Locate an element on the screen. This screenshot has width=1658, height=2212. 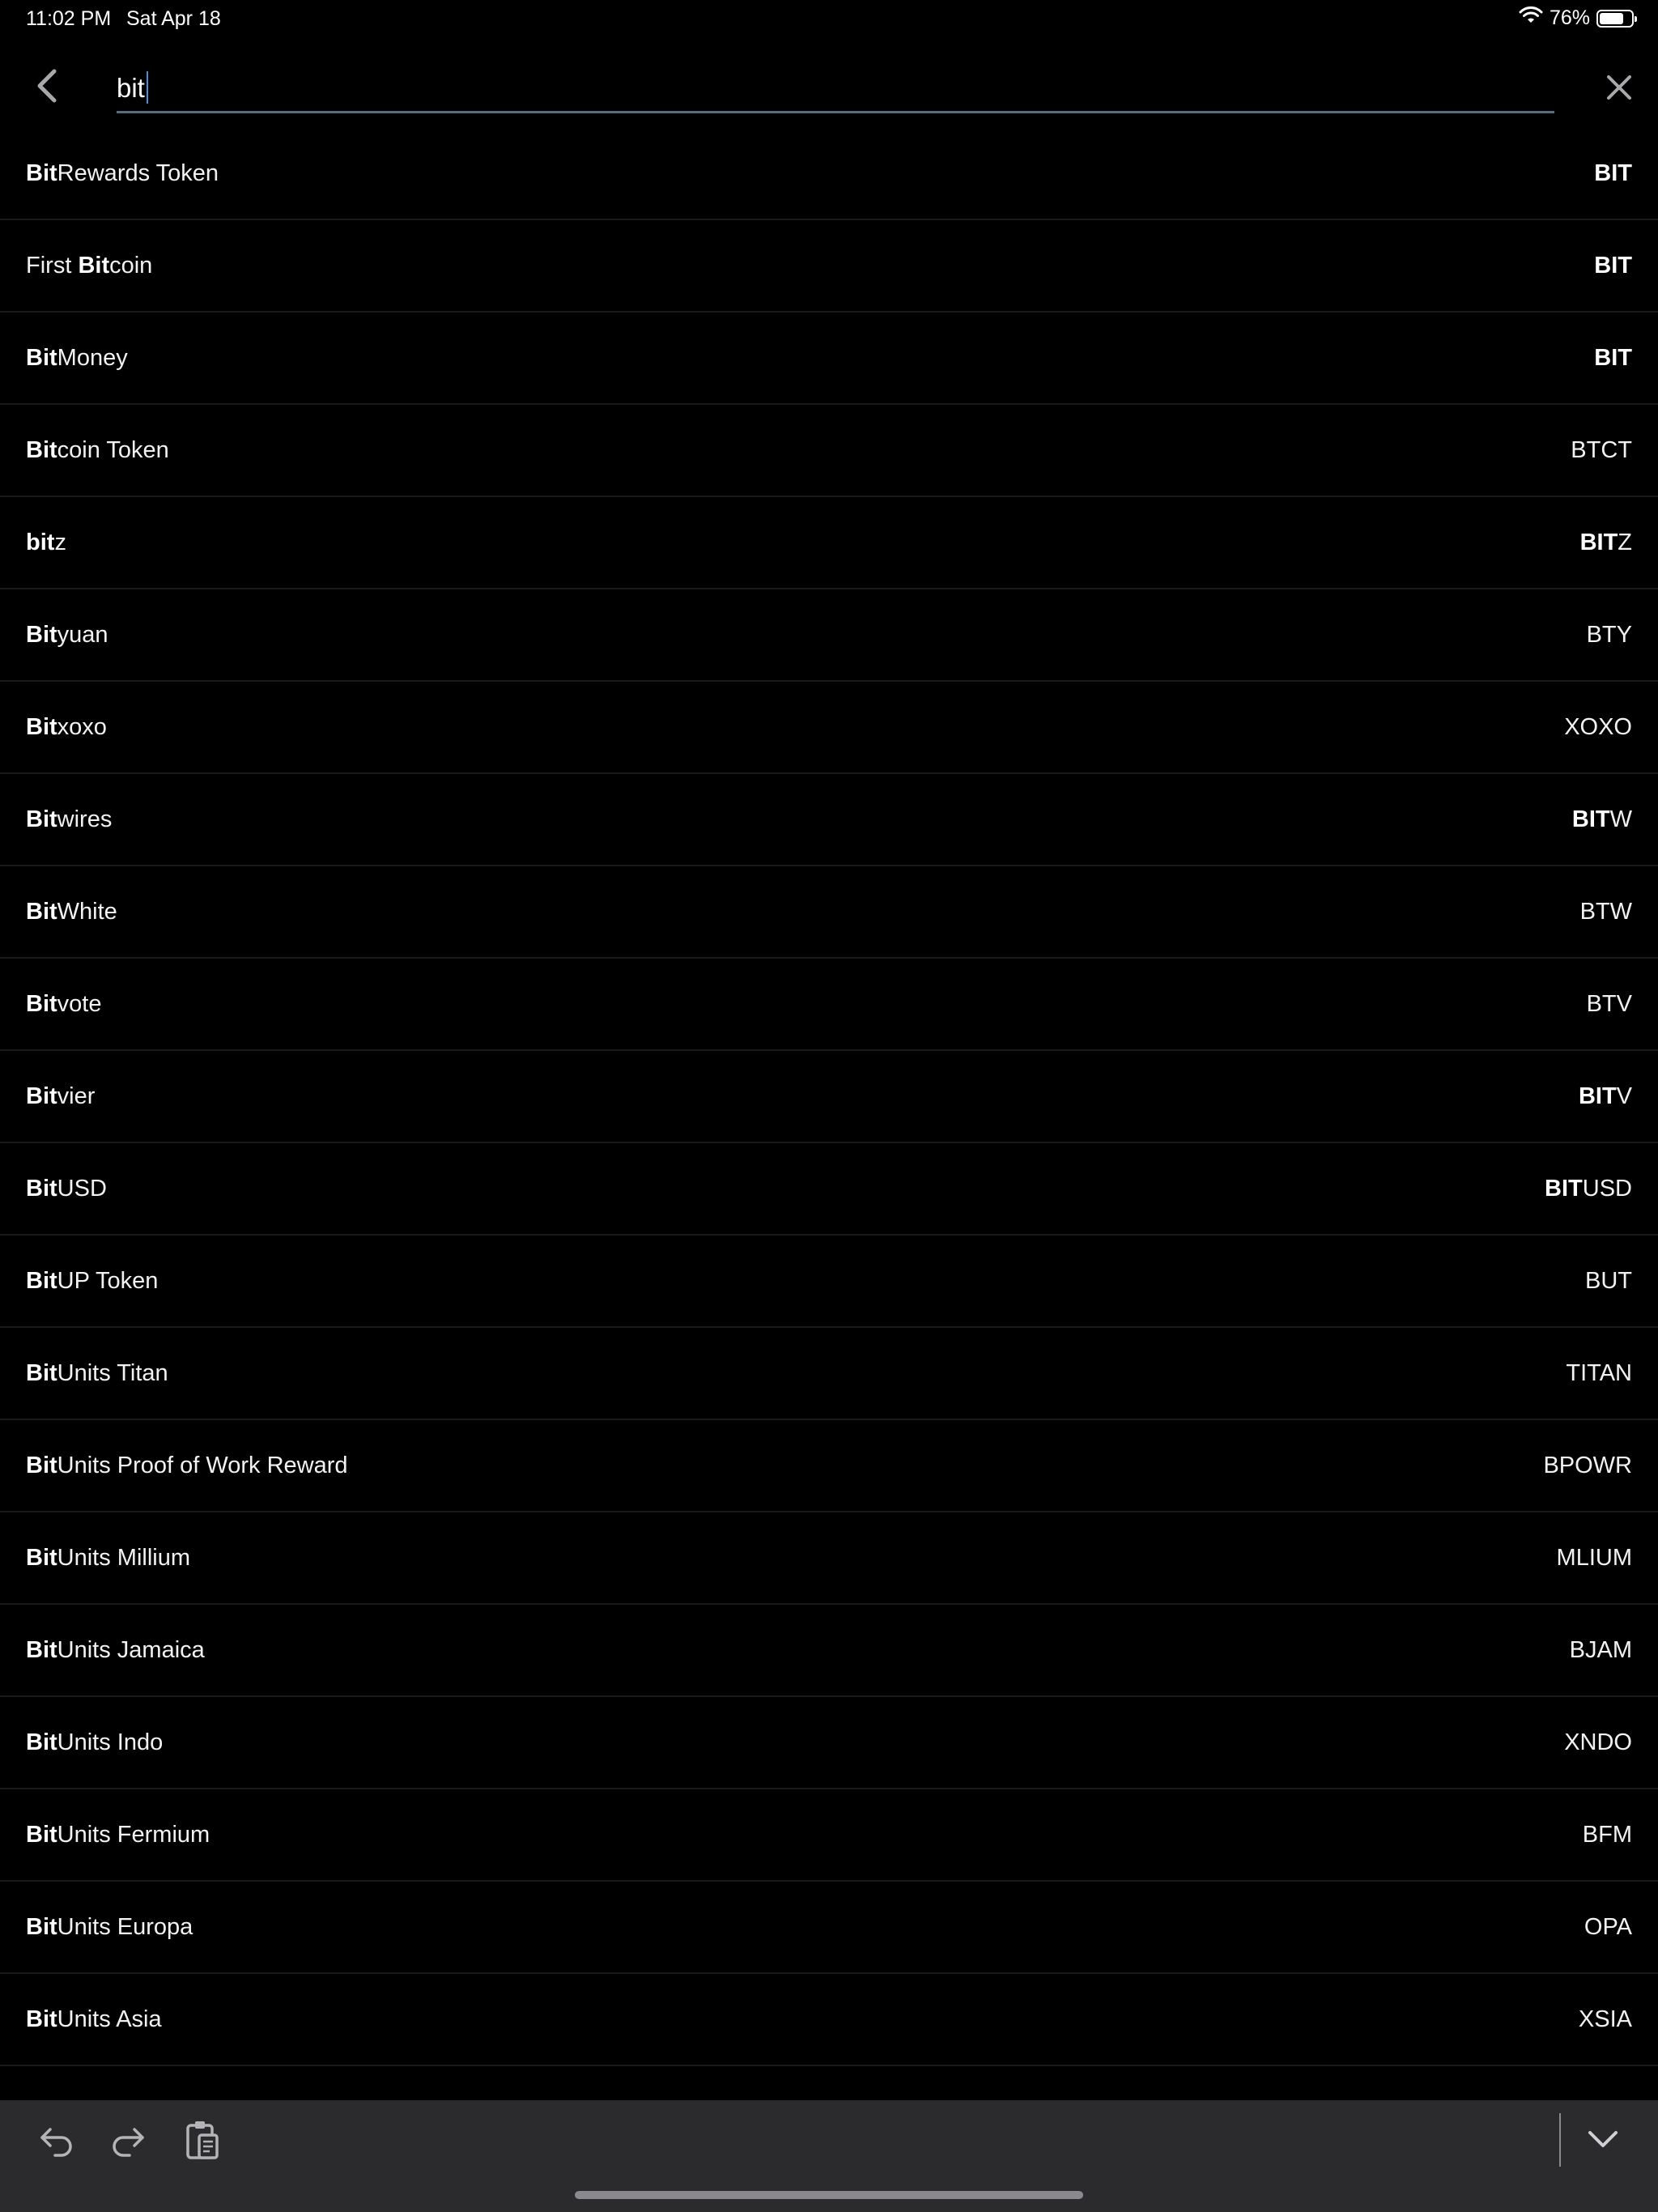
coin-name-suffix: Units Asia is located at coordinates (109, 2019).